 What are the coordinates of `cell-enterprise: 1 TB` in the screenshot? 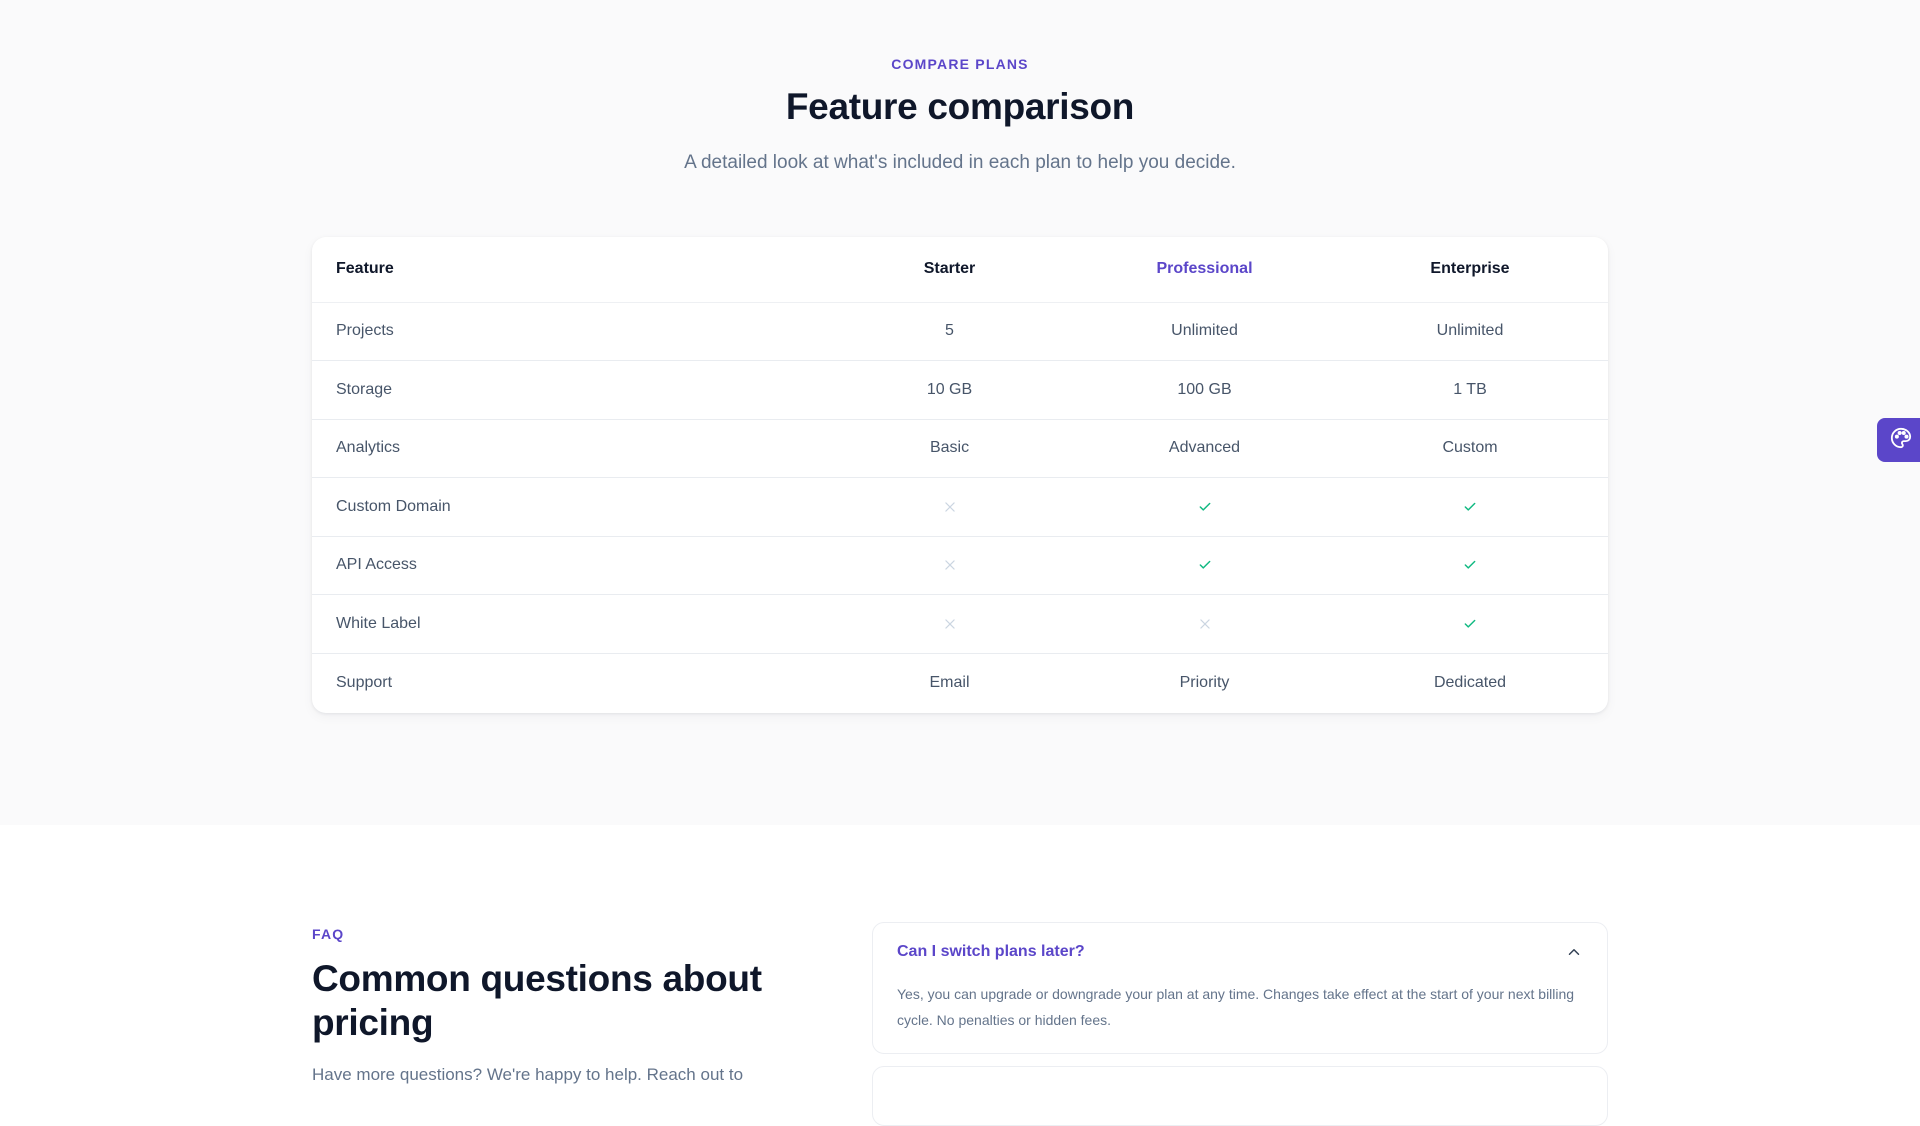 It's located at (1470, 390).